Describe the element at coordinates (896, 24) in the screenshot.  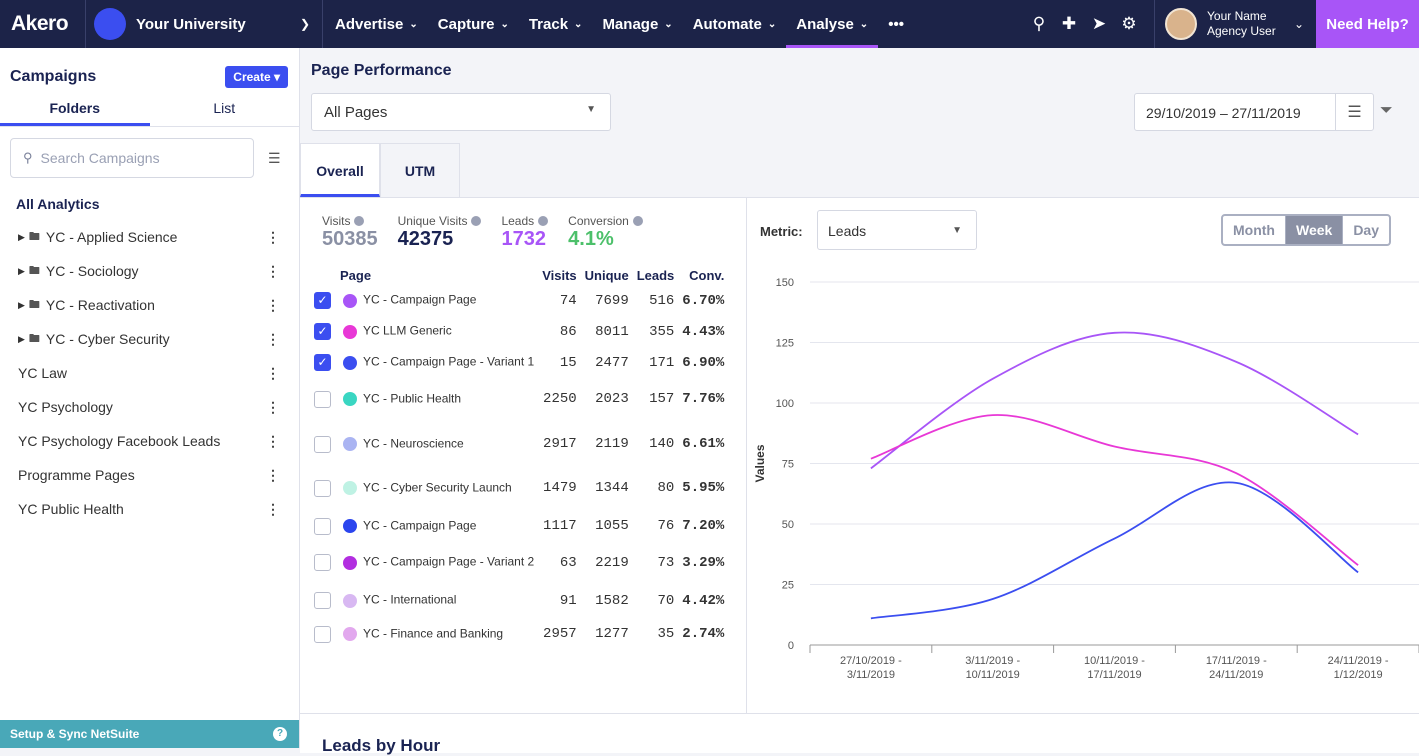
I see `nav-more-button: •••` at that location.